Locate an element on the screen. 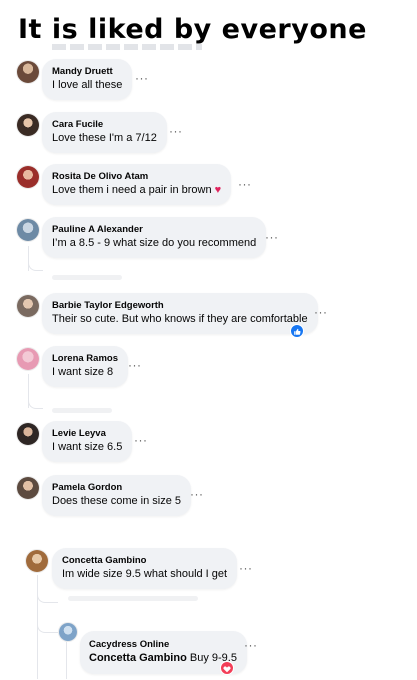 This screenshot has width=417, height=680. commenter-name: Concetta Gambino is located at coordinates (144, 560).